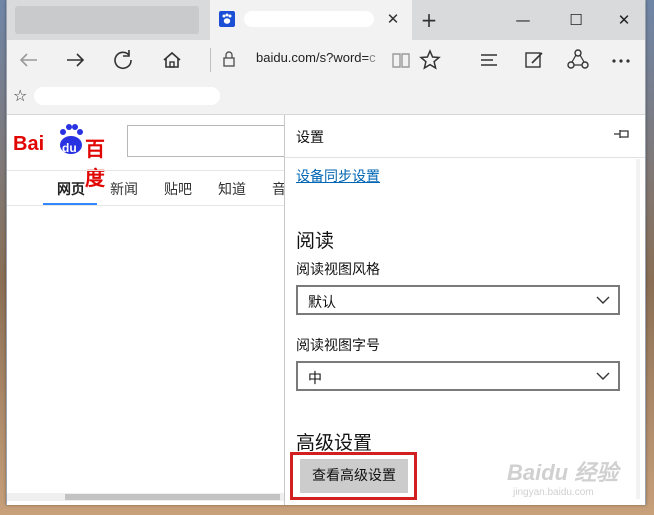 The width and height of the screenshot is (654, 515). Describe the element at coordinates (313, 57) in the screenshot. I see `url-text: baidu.com/s?word=` at that location.